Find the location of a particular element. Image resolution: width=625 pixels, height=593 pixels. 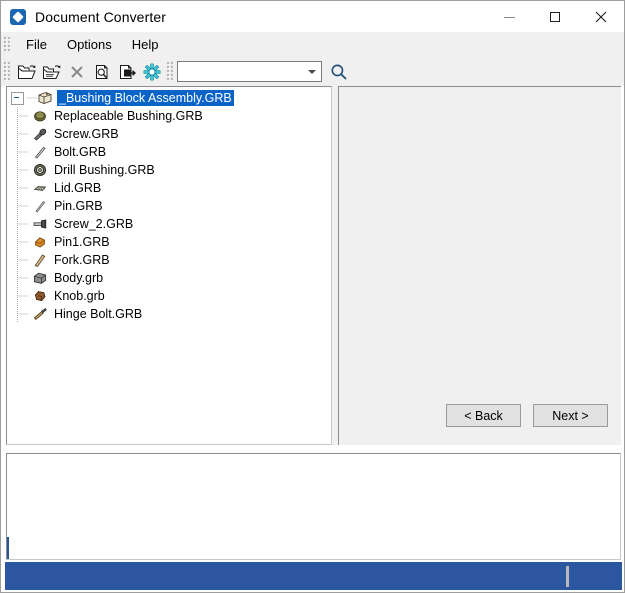

drill-bushing-part-icon is located at coordinates (40, 170).